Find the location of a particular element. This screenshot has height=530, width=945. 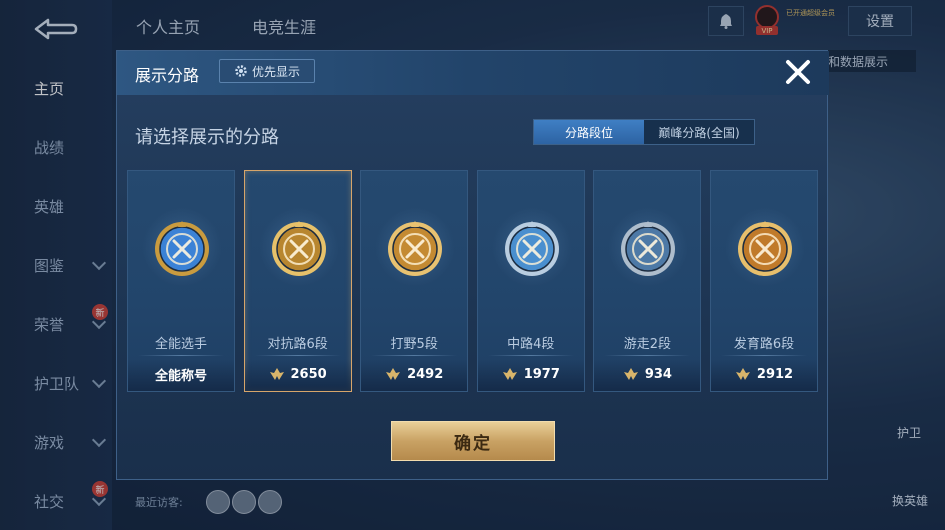

dialog-title: 展示分路 is located at coordinates (167, 75).